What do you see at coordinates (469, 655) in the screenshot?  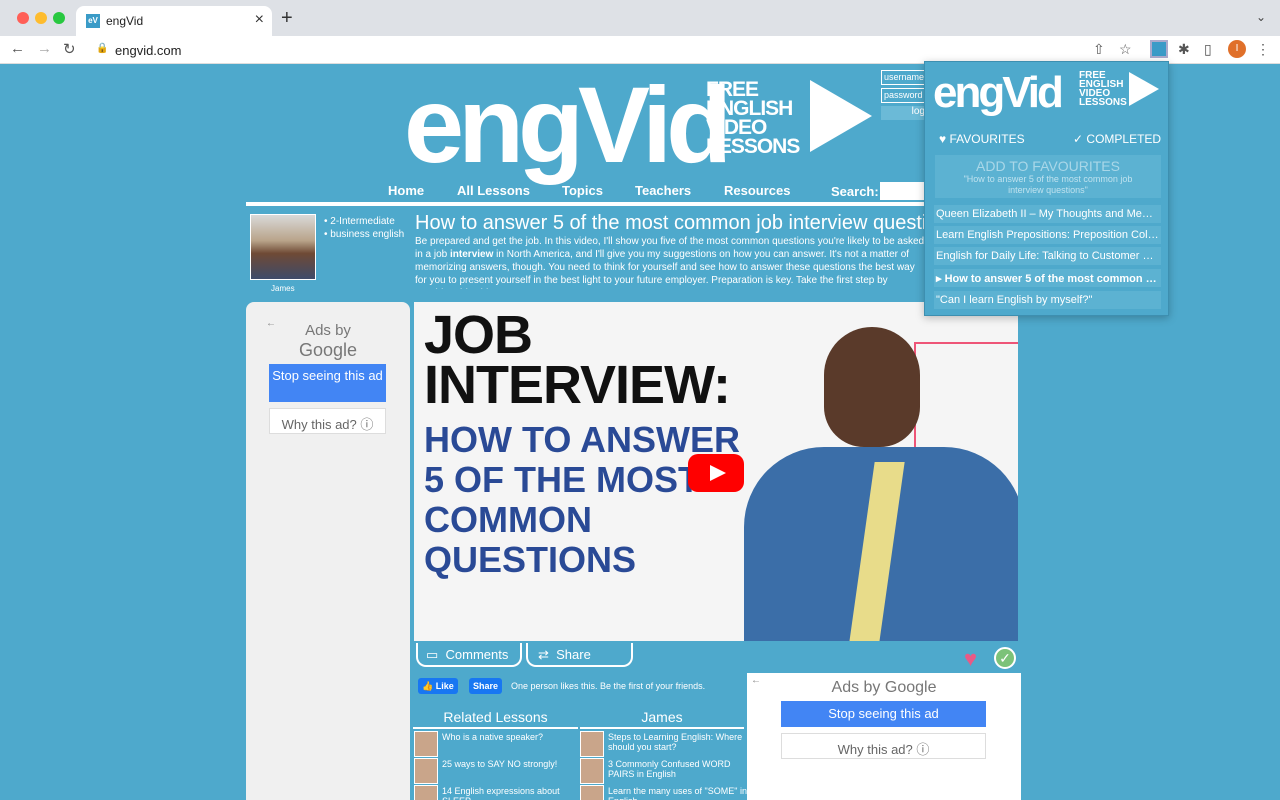 I see `comments-tab: ▭ Comments` at bounding box center [469, 655].